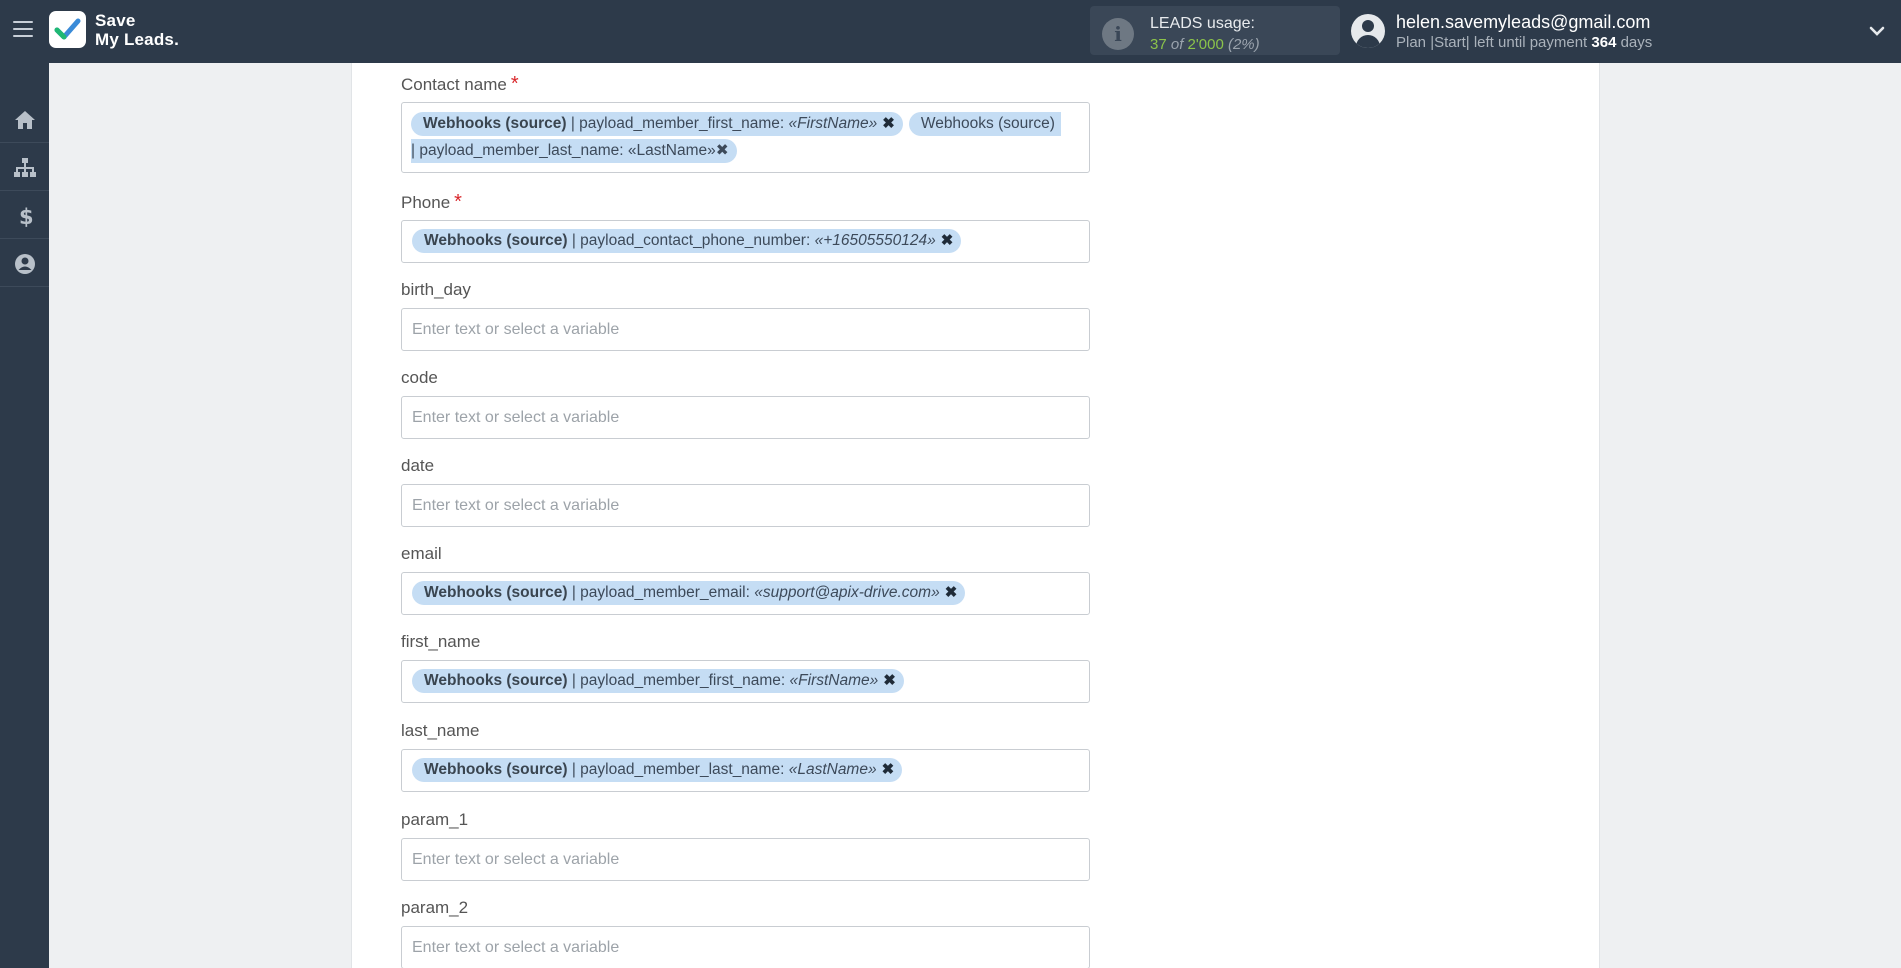 This screenshot has width=1901, height=968. I want to click on field-label: date, so click(418, 465).